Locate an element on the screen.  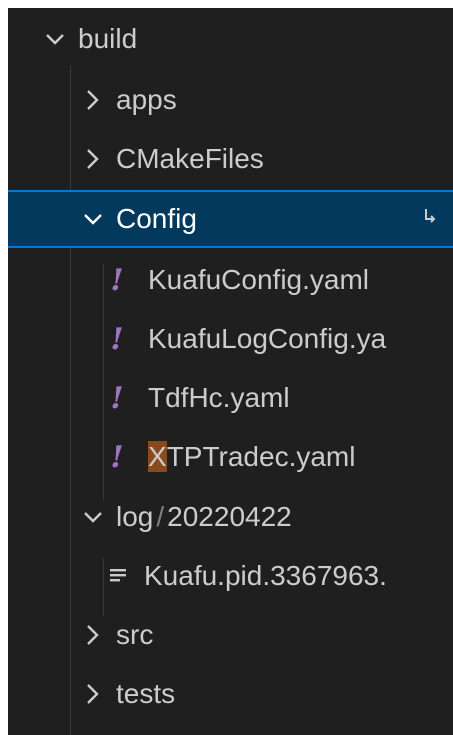
tree-item-label: log/20220422 is located at coordinates (204, 517).